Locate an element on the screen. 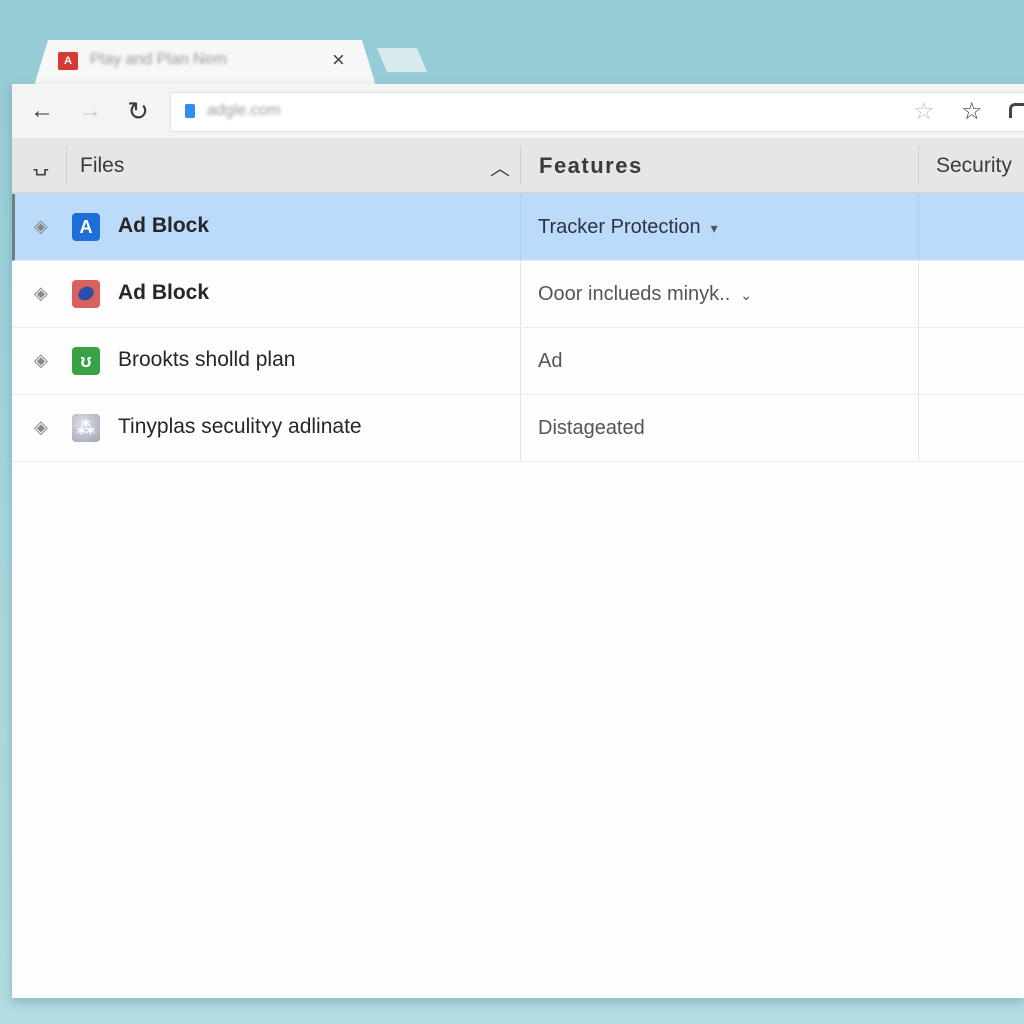  dropdown-caret-icon: ▾ is located at coordinates (714, 228).